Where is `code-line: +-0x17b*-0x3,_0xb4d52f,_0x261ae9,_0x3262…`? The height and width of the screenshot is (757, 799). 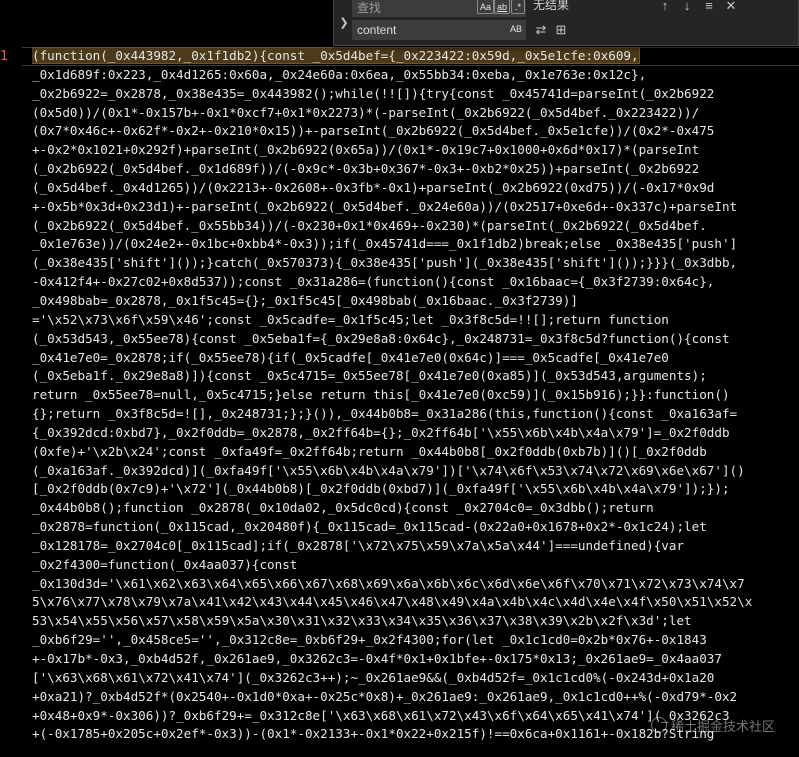 code-line: +-0x17b*-0x3,_0xb4d52f,_0x261ae9,_0x3262… is located at coordinates (377, 658).